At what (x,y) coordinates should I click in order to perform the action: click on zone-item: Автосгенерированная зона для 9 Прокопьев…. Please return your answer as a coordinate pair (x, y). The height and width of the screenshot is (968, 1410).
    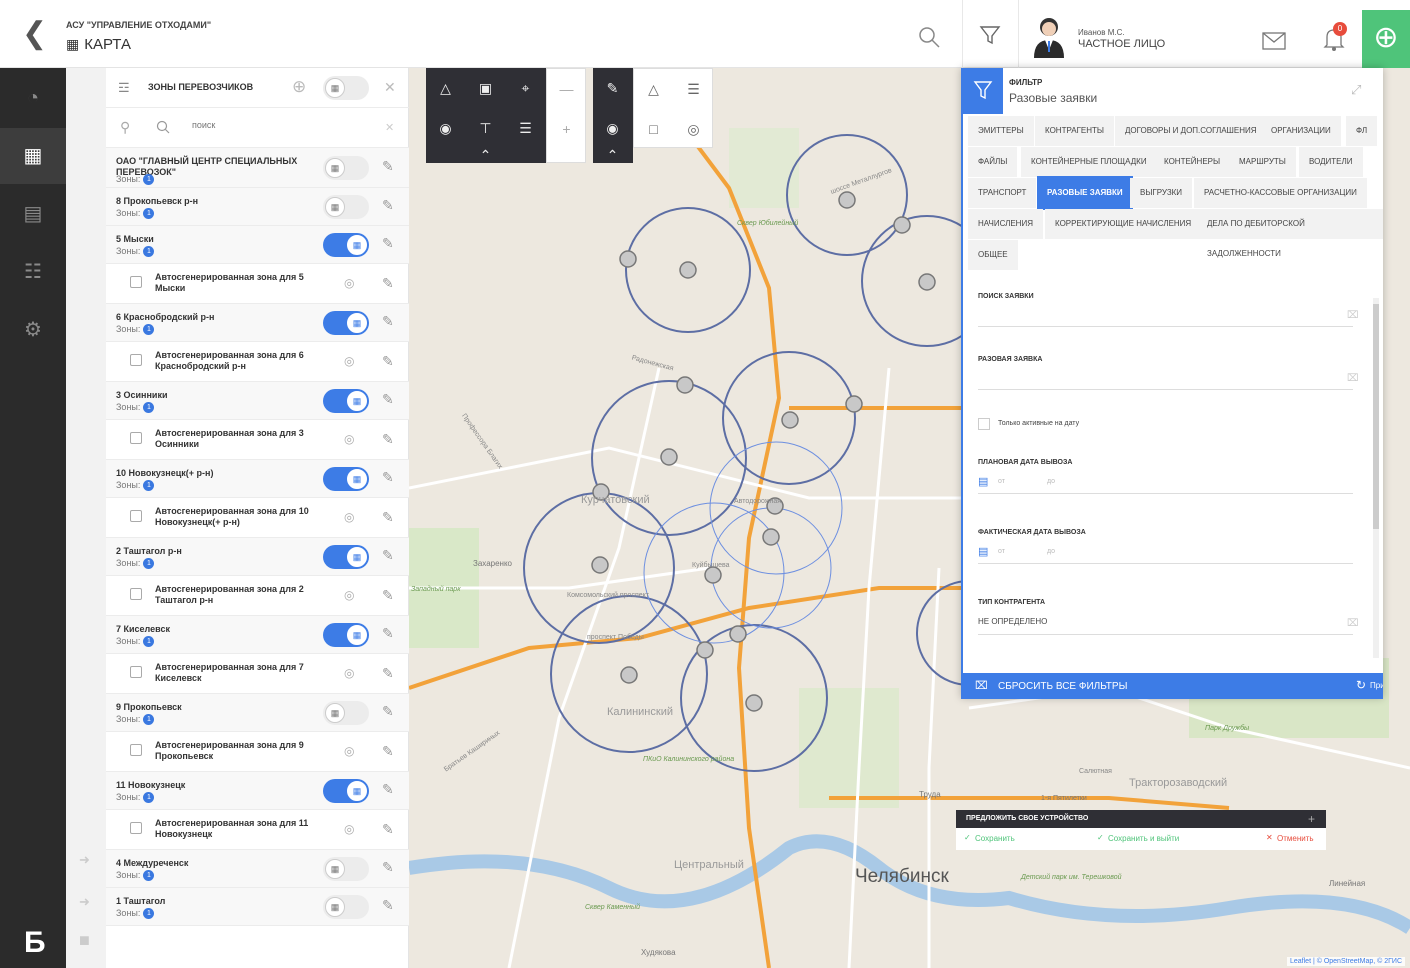
    Looking at the image, I should click on (257, 752).